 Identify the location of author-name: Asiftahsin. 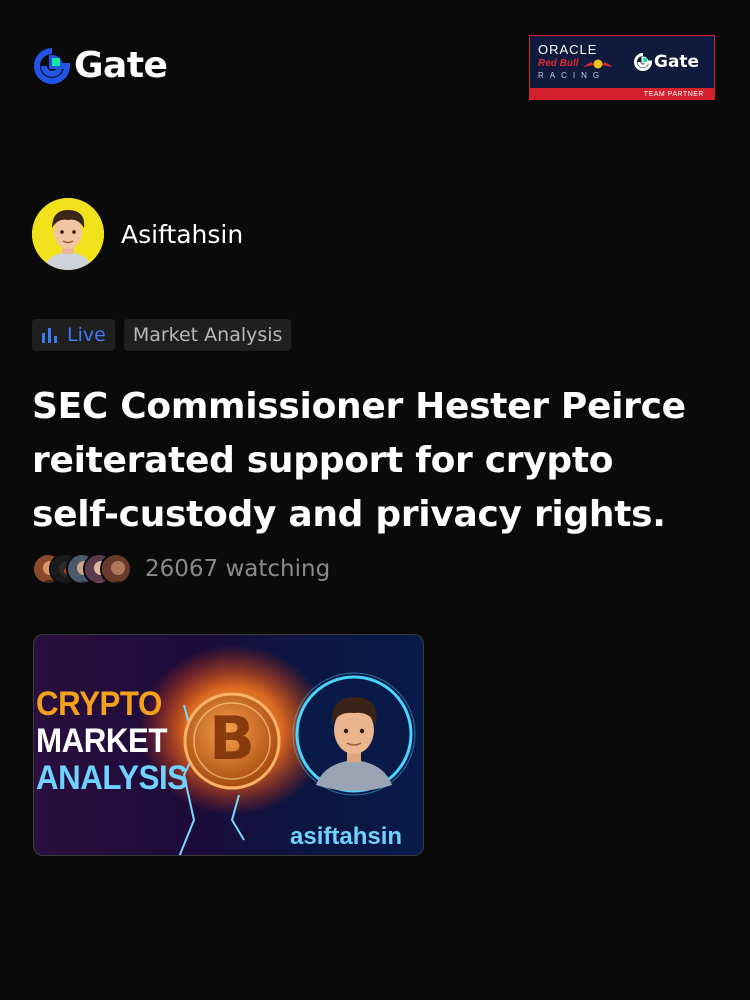
(182, 234).